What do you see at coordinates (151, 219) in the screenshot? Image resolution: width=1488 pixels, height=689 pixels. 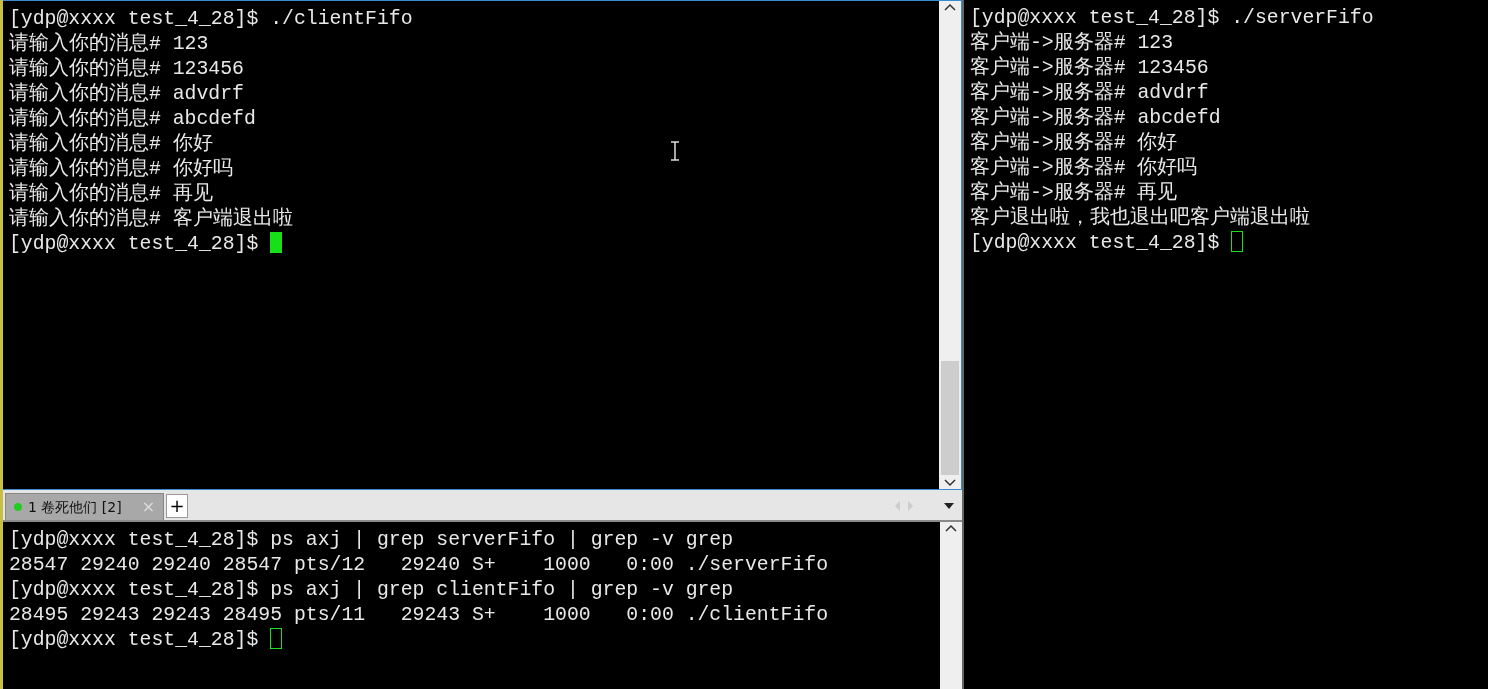 I see `terminal-line: 请输入你的消息# 客户端退出啦` at bounding box center [151, 219].